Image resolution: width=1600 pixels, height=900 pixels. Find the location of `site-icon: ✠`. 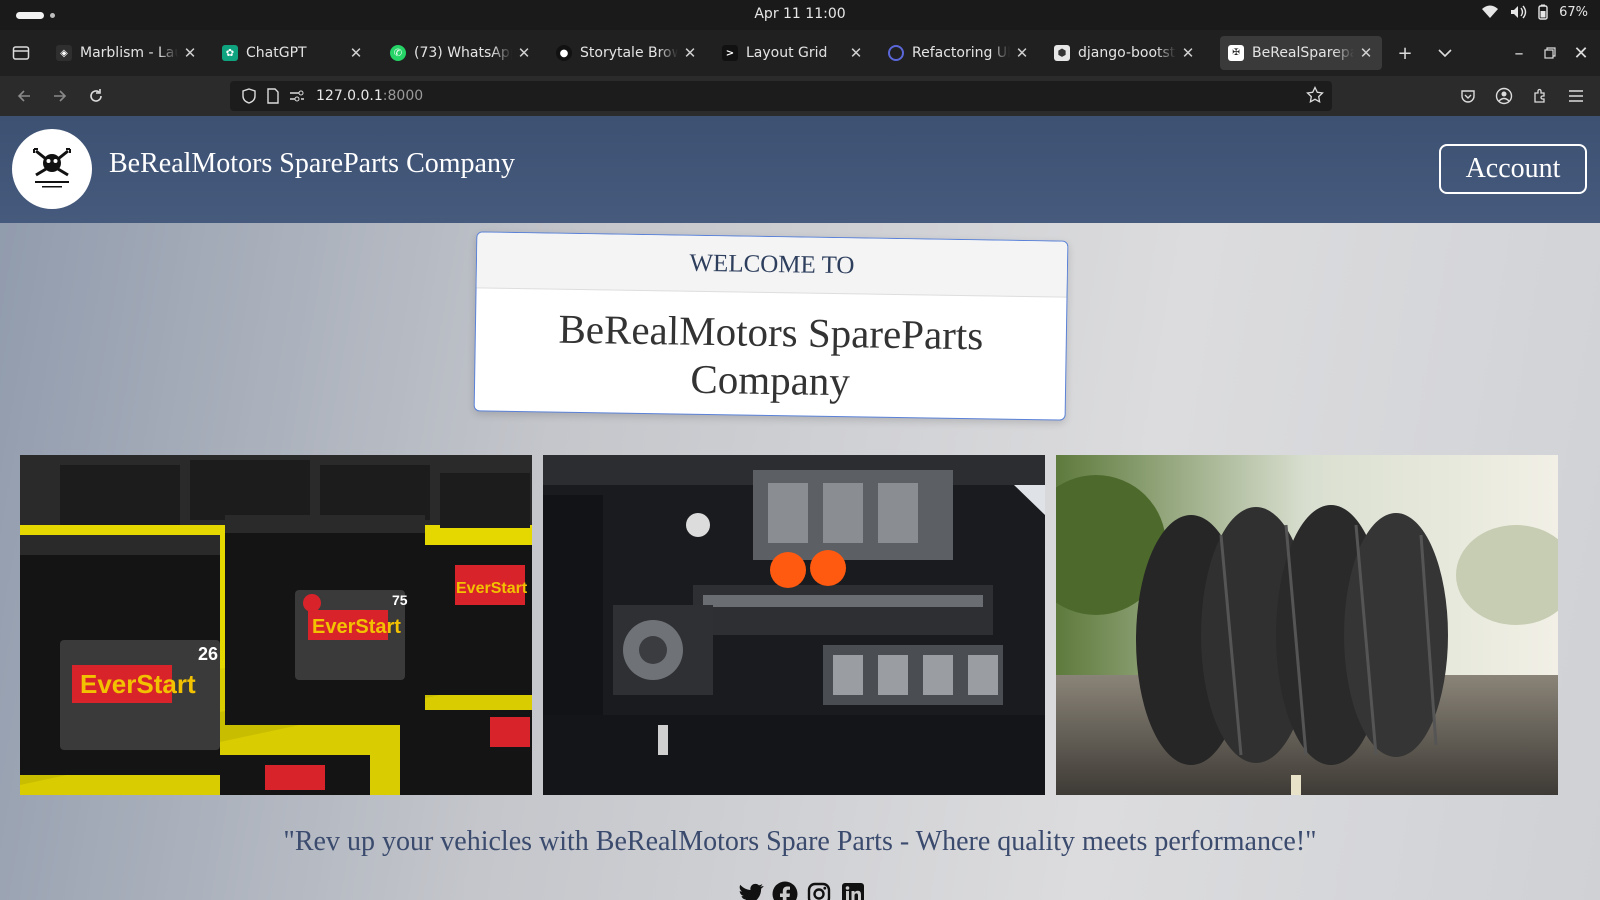

site-icon: ✠ is located at coordinates (1236, 53).